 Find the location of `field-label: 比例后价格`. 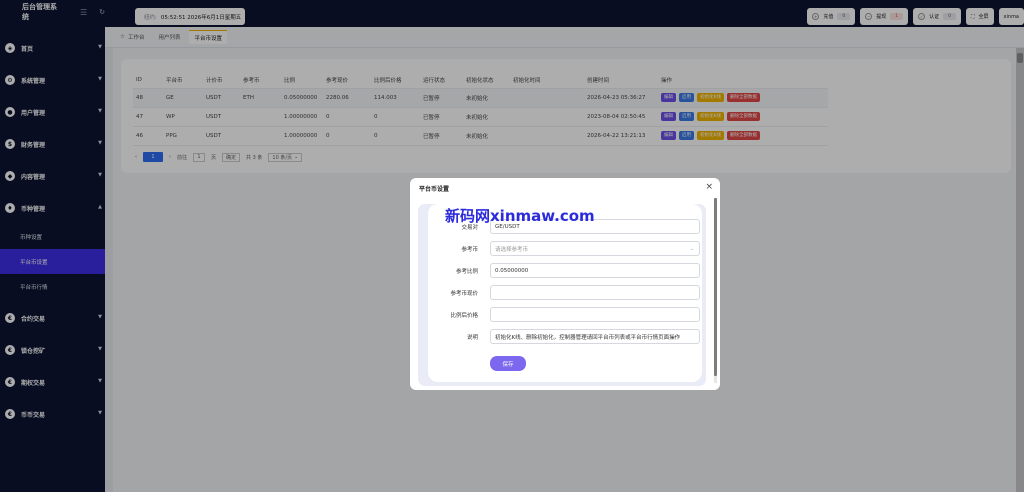

field-label: 比例后价格 is located at coordinates (464, 315).